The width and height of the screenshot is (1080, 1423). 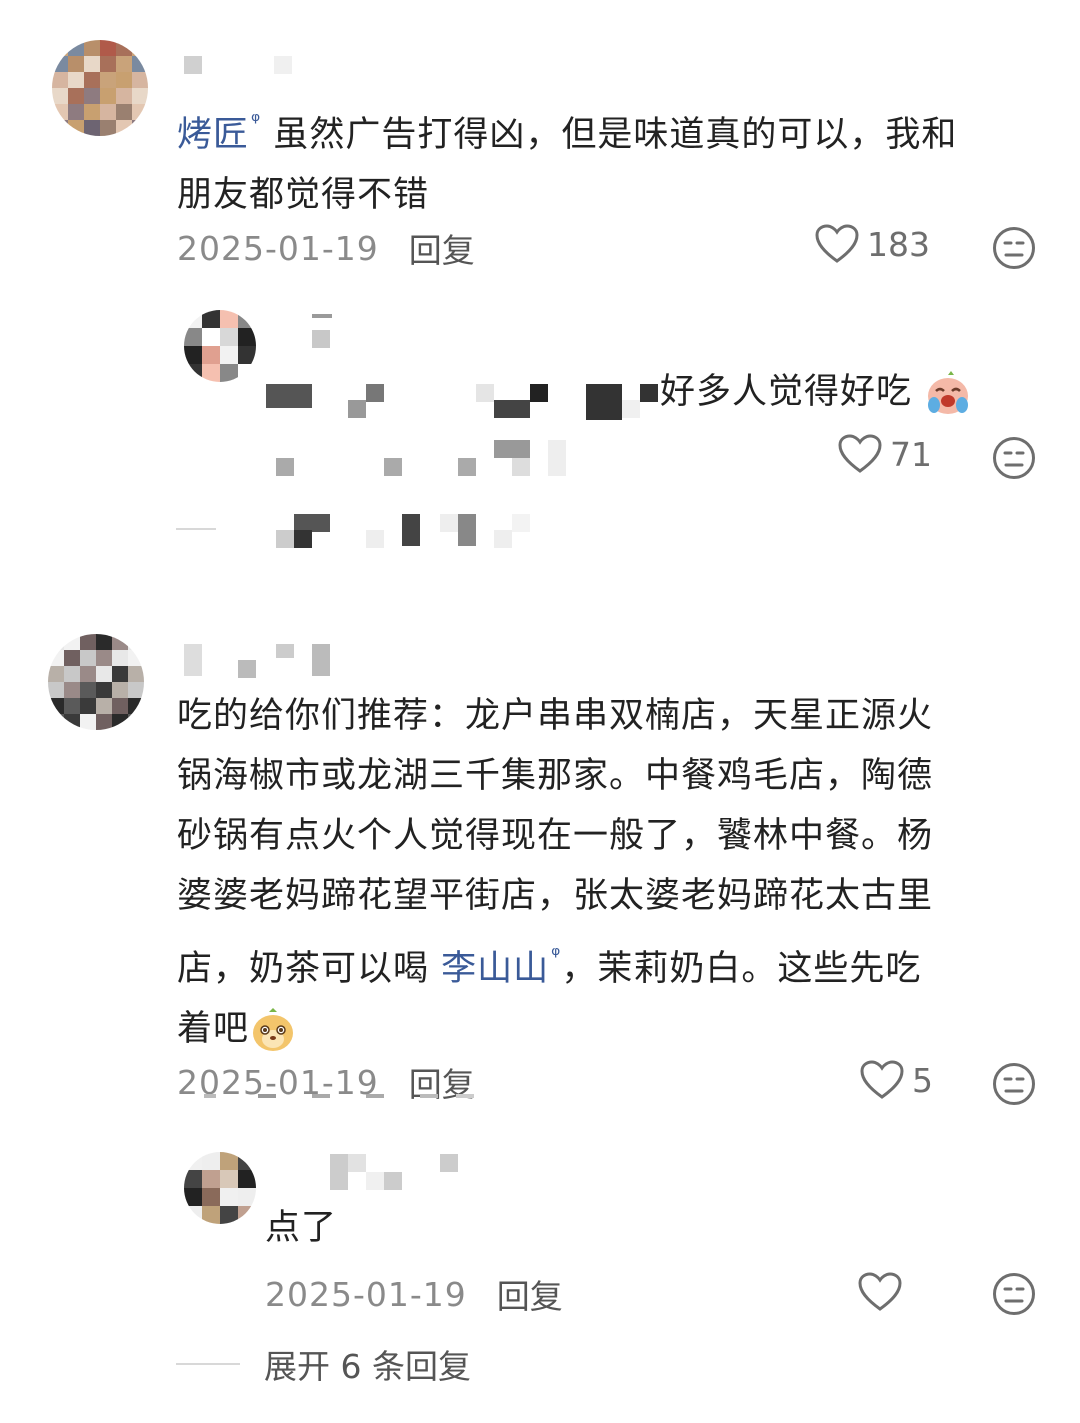 What do you see at coordinates (567, 162) in the screenshot?
I see `comment-text: 烤匠ᵠ 虽然广告打得凶，但是味道真的可以，我和 朋友都觉得不错` at bounding box center [567, 162].